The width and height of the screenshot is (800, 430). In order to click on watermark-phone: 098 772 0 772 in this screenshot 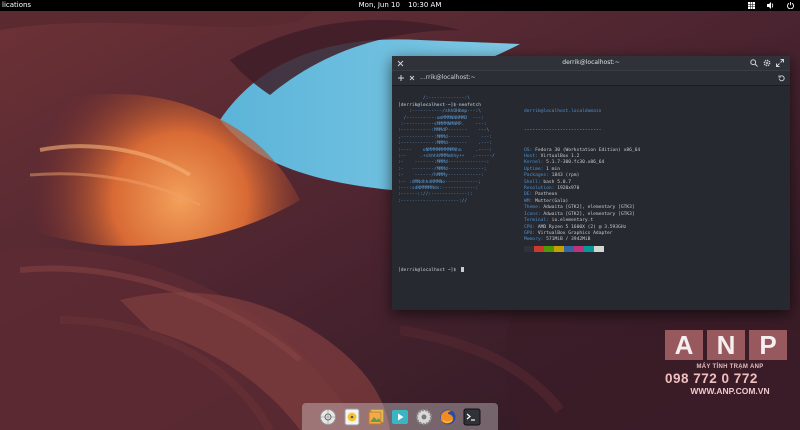, I will do `click(711, 378)`.